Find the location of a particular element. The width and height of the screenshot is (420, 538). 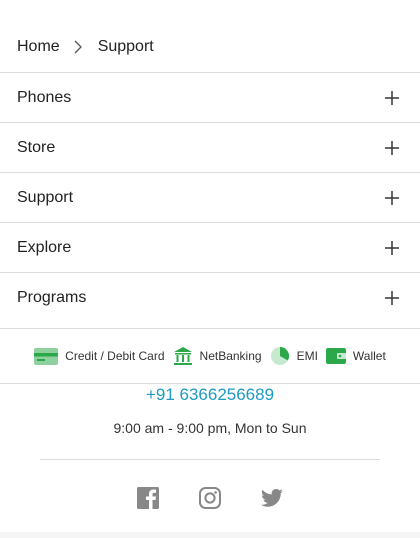

payment-netbanking: NetBanking is located at coordinates (217, 356).